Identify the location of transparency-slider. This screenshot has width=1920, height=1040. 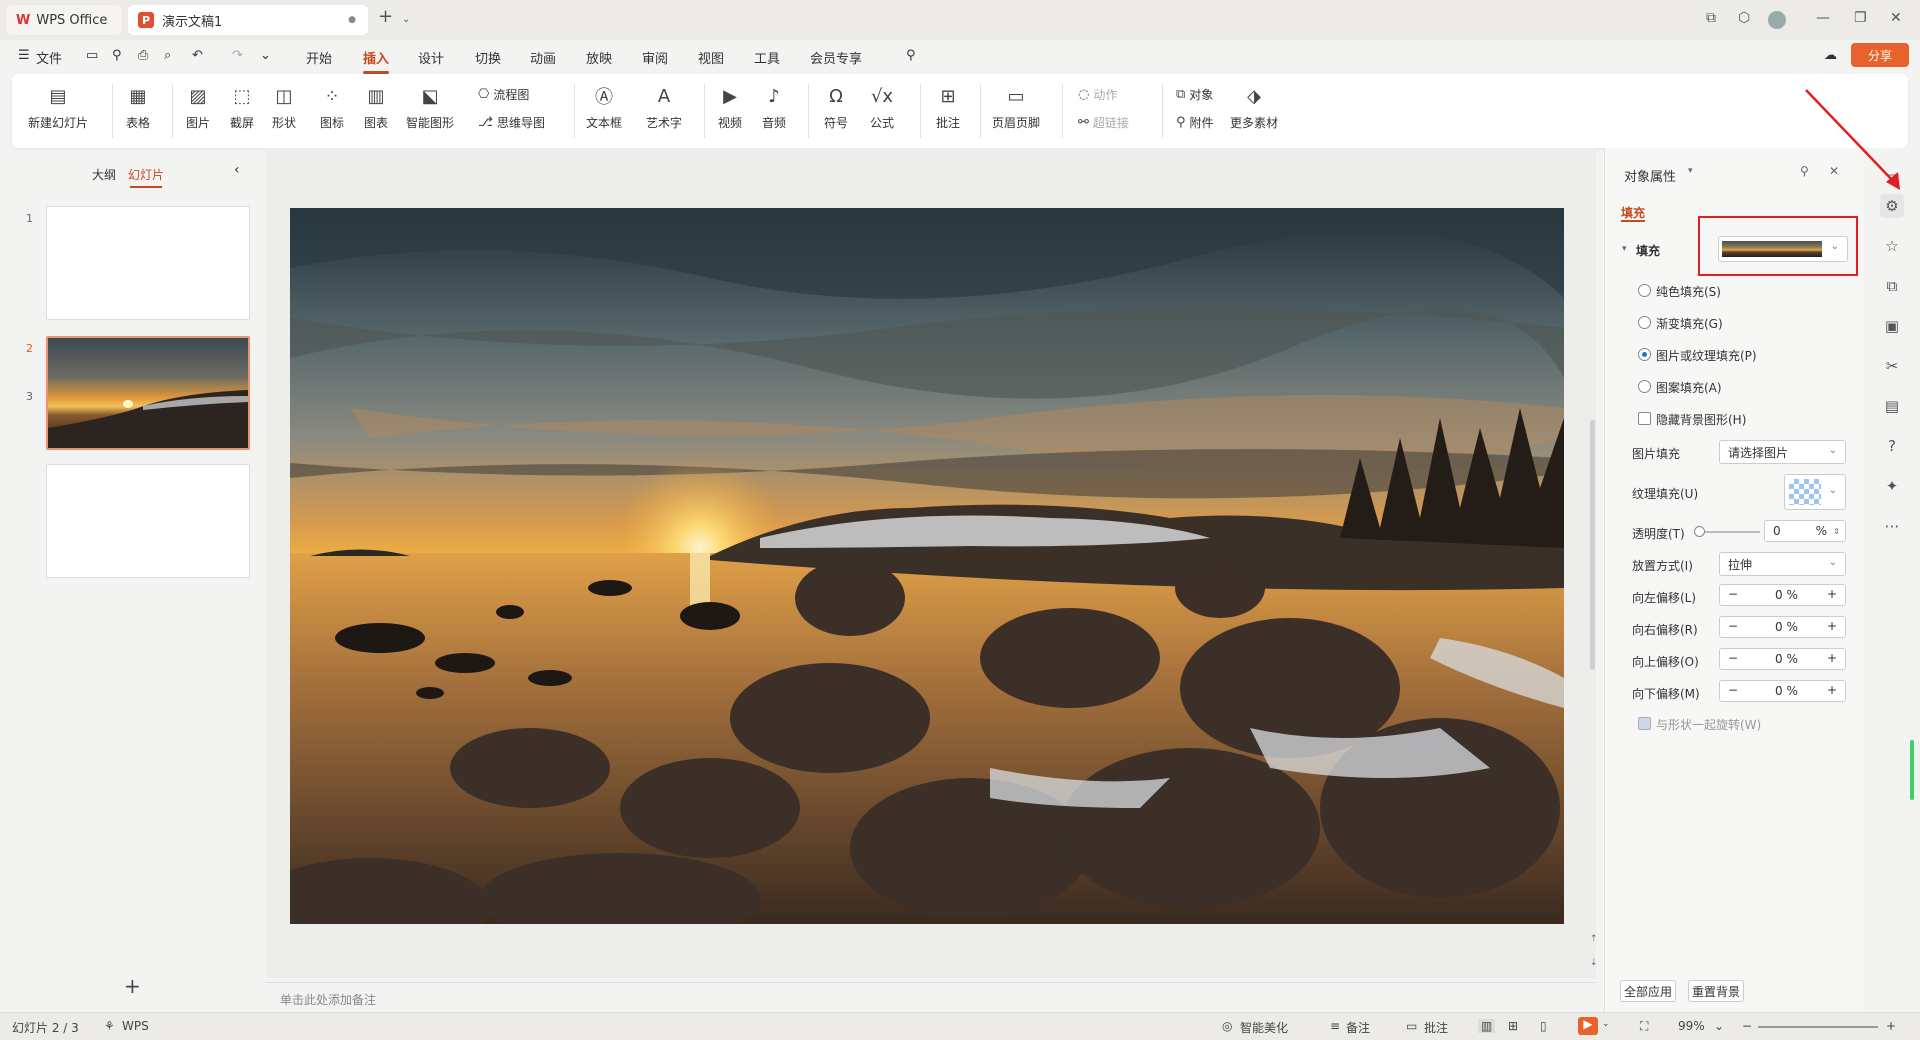
(1729, 532).